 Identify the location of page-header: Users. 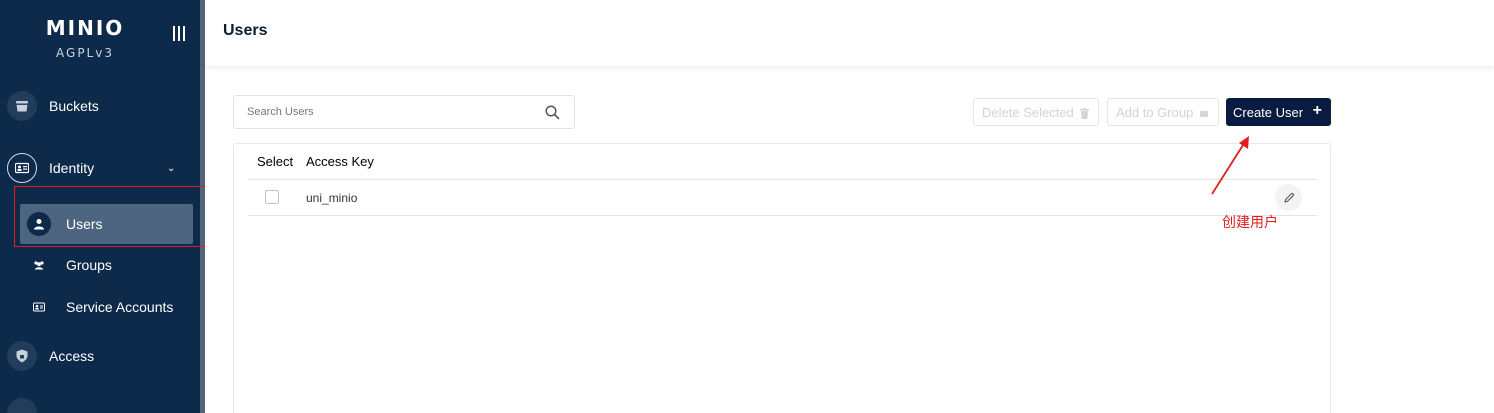
(849, 33).